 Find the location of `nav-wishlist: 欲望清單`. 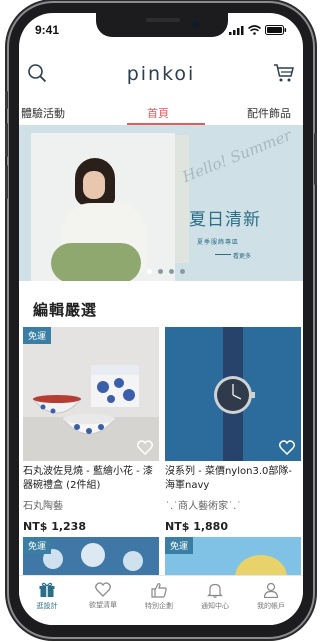

nav-wishlist: 欲望清單 is located at coordinates (103, 596).